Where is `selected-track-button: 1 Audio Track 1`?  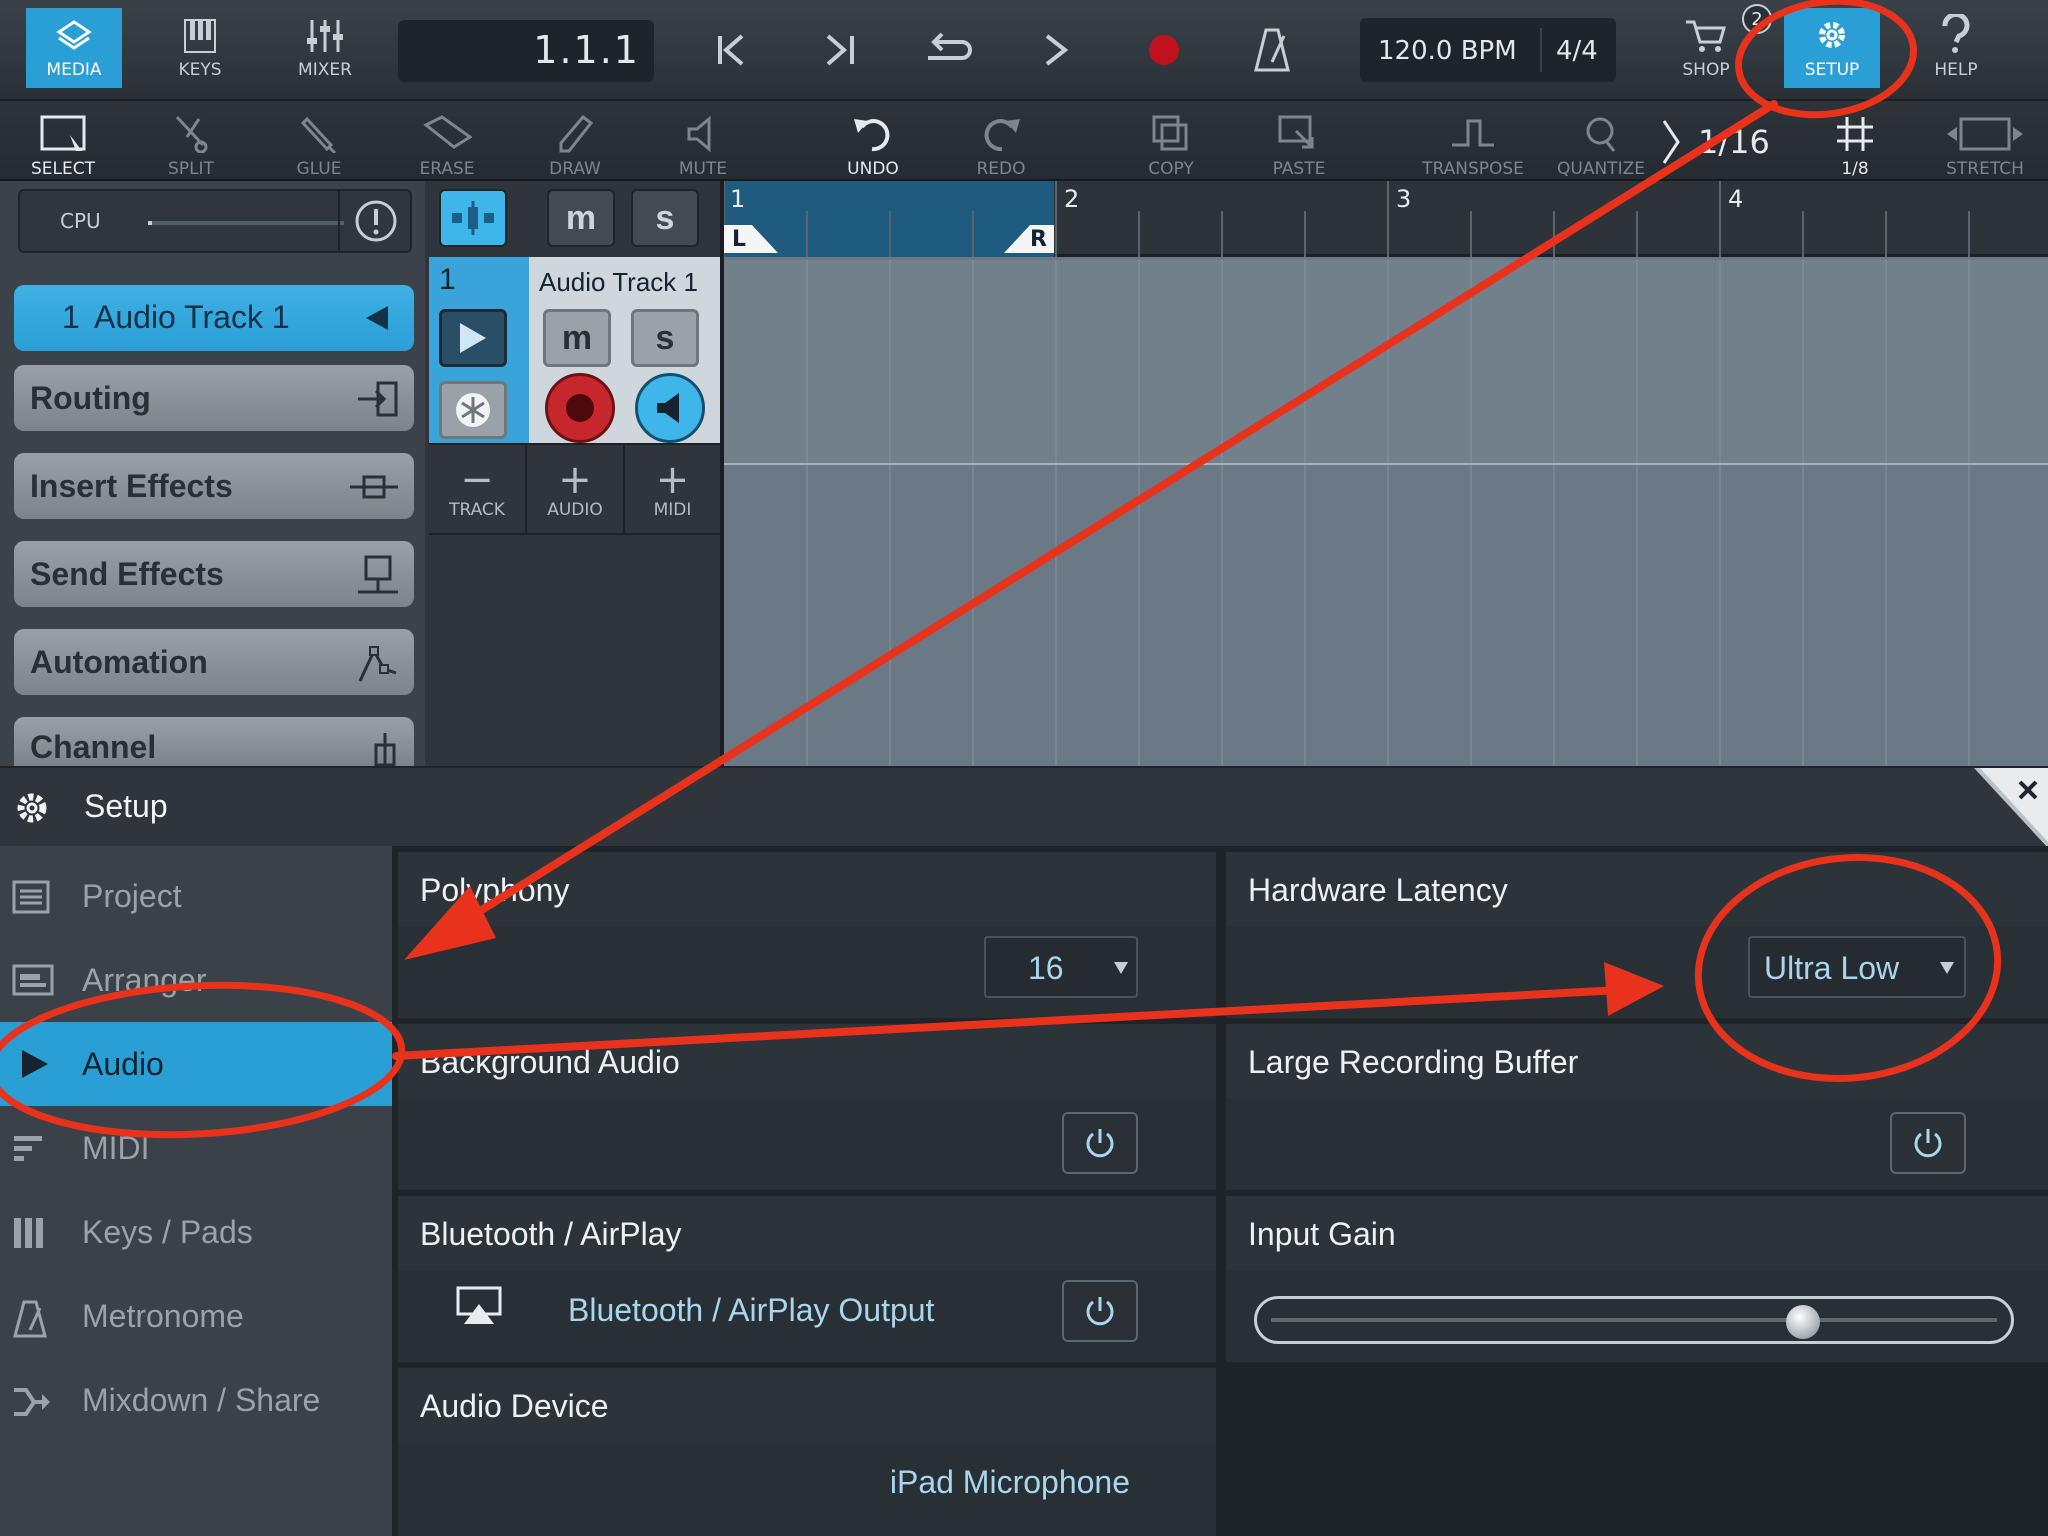 selected-track-button: 1 Audio Track 1 is located at coordinates (214, 318).